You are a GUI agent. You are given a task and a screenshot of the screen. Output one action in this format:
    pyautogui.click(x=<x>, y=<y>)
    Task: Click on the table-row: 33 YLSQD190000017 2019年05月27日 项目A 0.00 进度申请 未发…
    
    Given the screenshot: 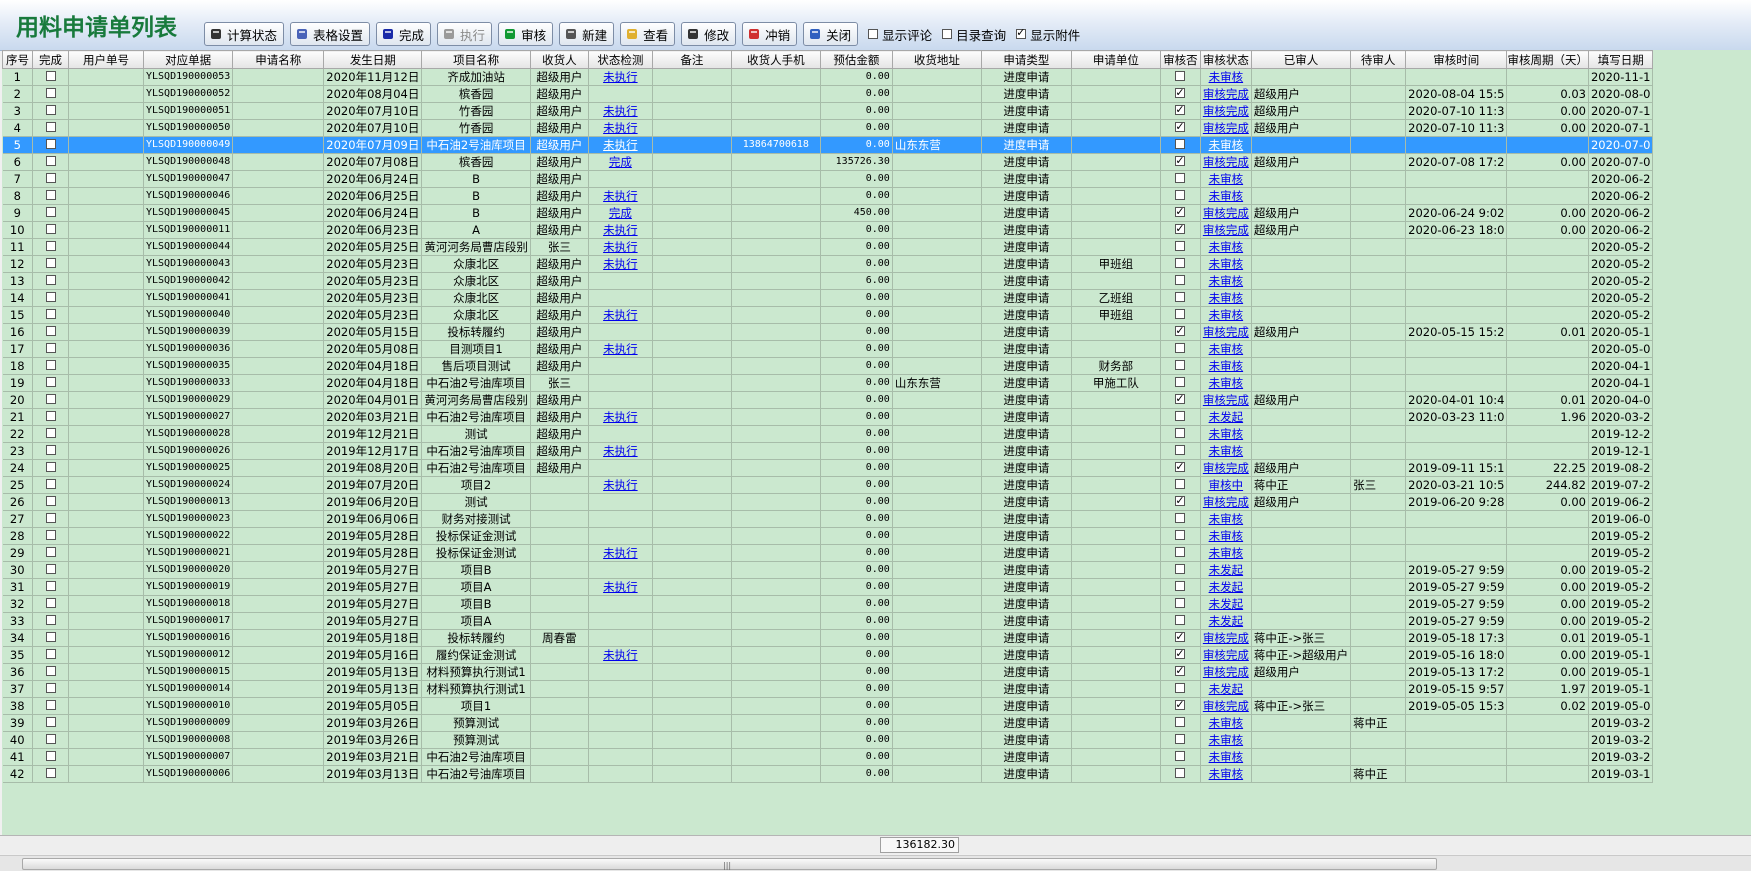 What is the action you would take?
    pyautogui.click(x=828, y=621)
    